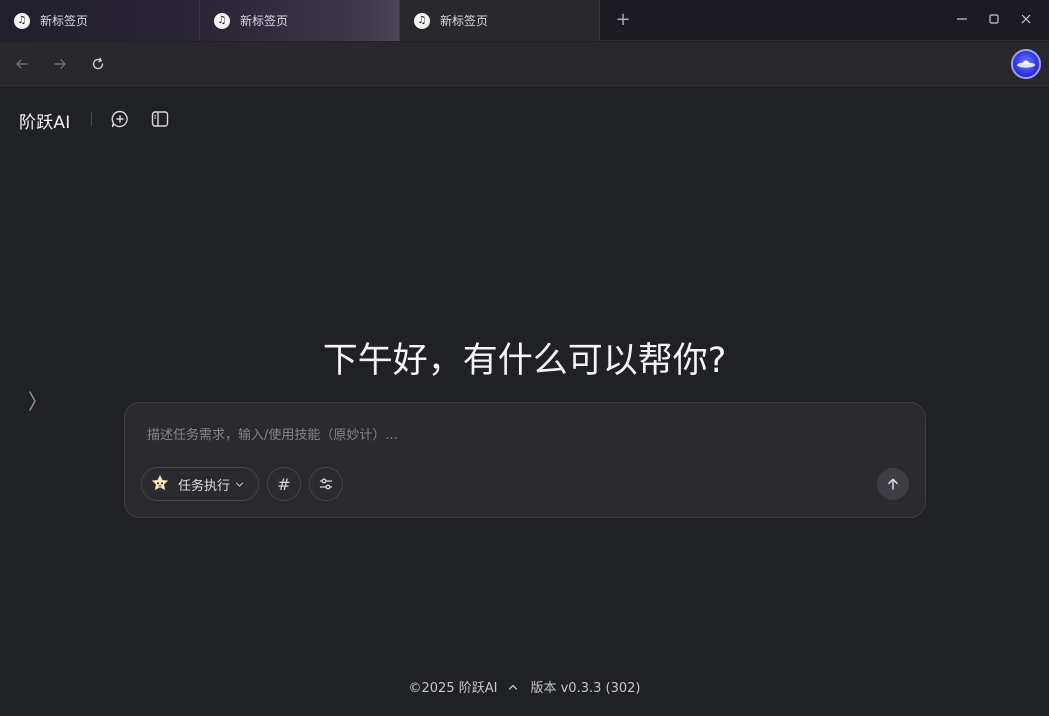 This screenshot has height=716, width=1049. I want to click on send-button, so click(893, 484).